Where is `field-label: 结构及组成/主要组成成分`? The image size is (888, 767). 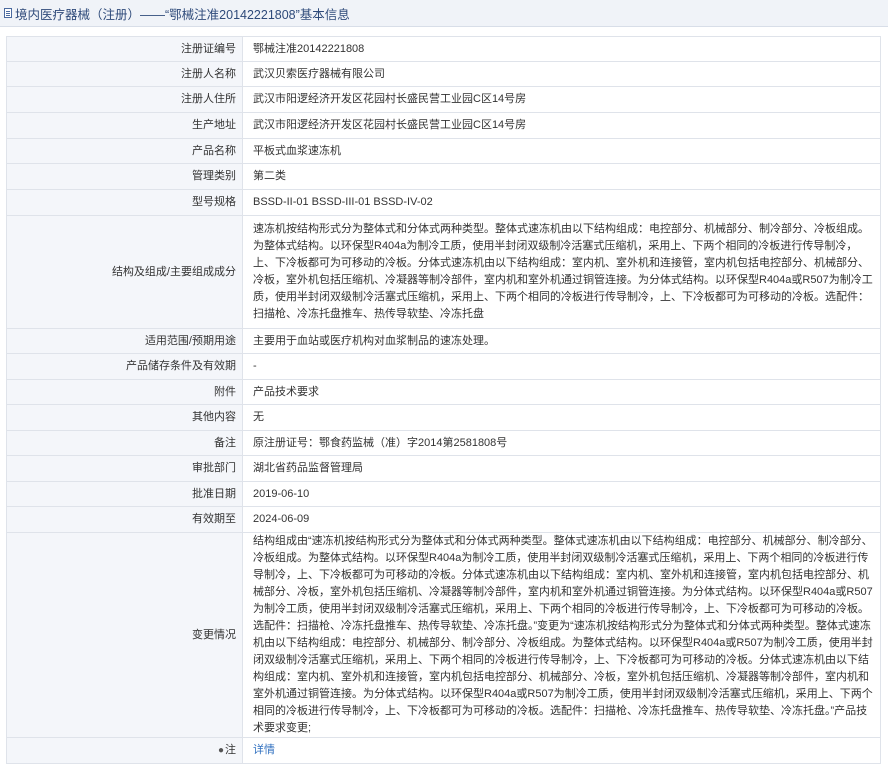
field-label: 结构及组成/主要组成成分 is located at coordinates (124, 272).